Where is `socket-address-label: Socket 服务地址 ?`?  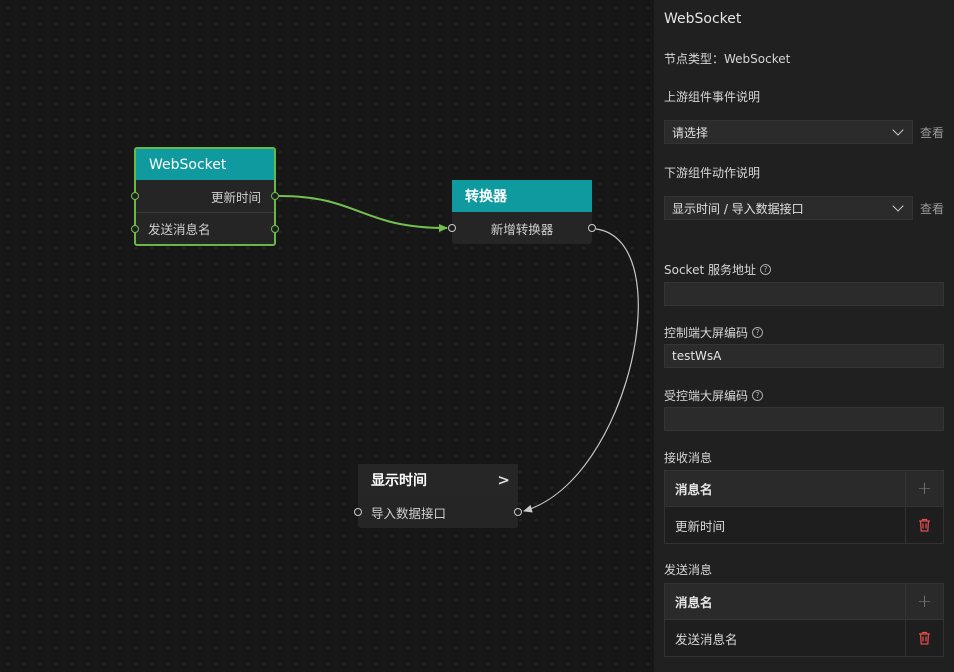
socket-address-label: Socket 服务地址 ? is located at coordinates (717, 269).